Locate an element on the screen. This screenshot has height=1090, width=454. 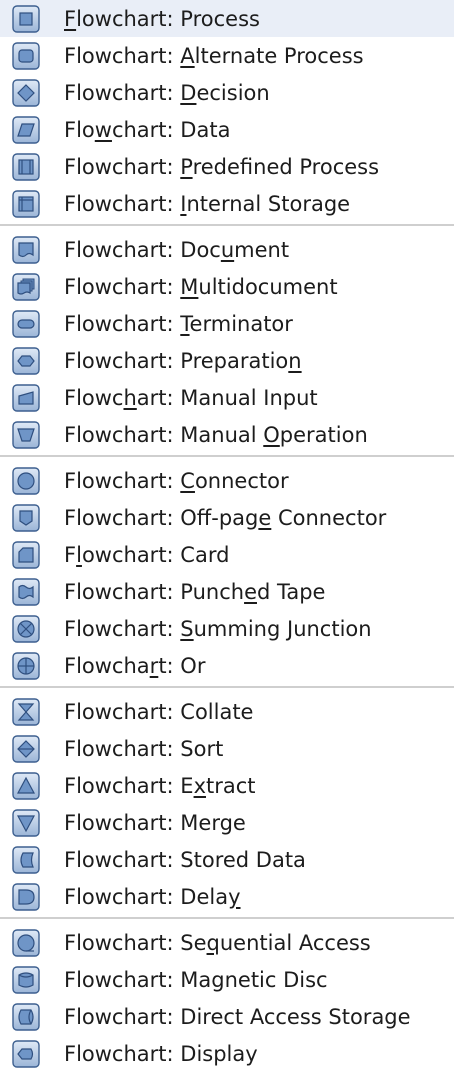
menu-item-card: Flowchart: Card is located at coordinates (227, 554).